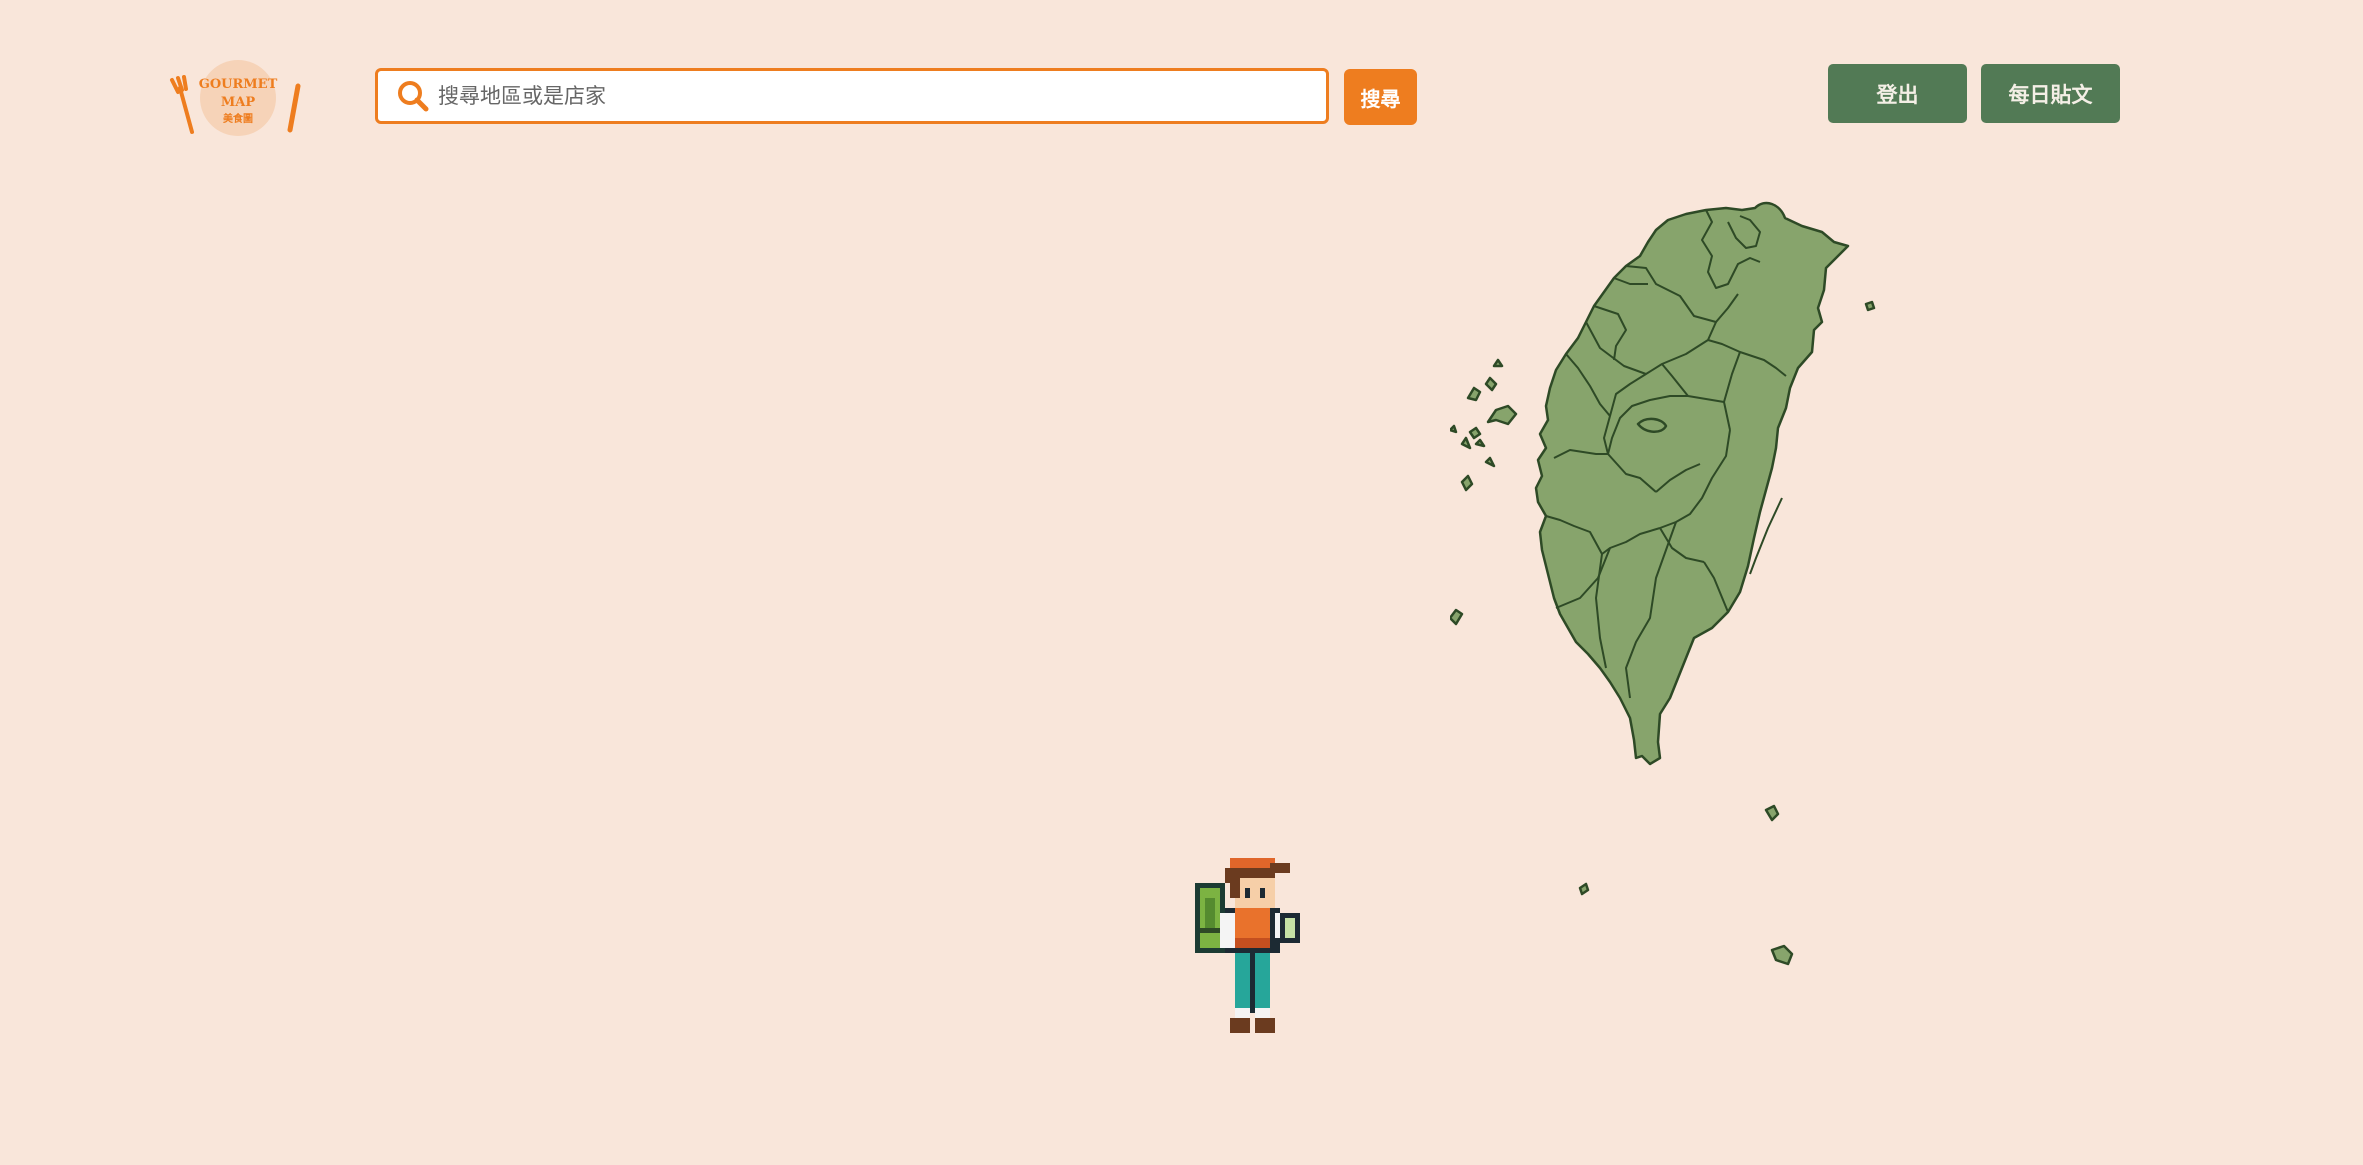 The image size is (2363, 1165). I want to click on logo-text-line1: GOURMET, so click(238, 84).